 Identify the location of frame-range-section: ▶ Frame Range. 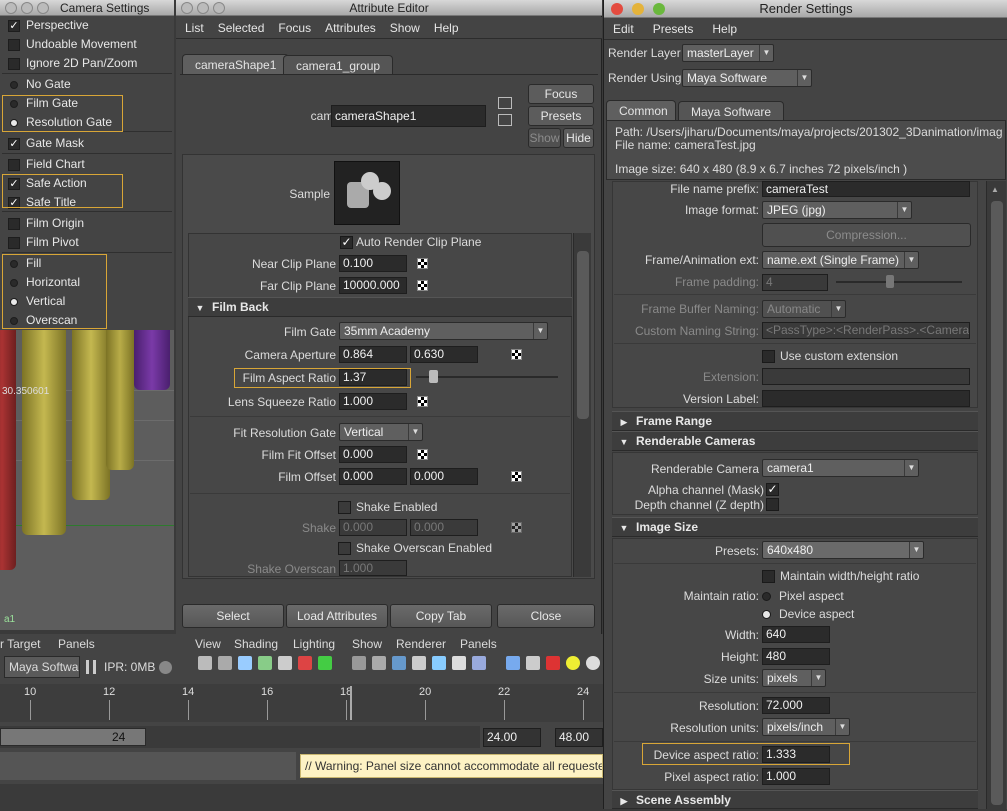
(795, 421).